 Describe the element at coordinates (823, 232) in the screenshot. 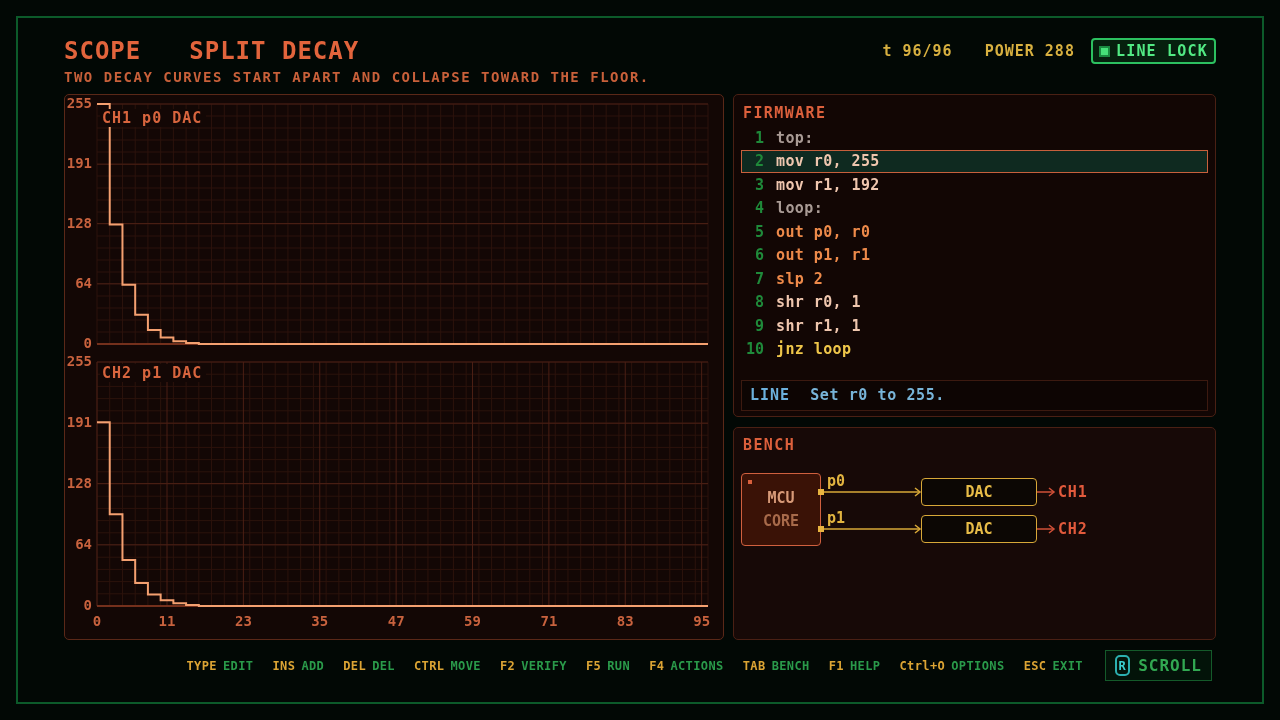

I see `code-text: out p0, r0` at that location.